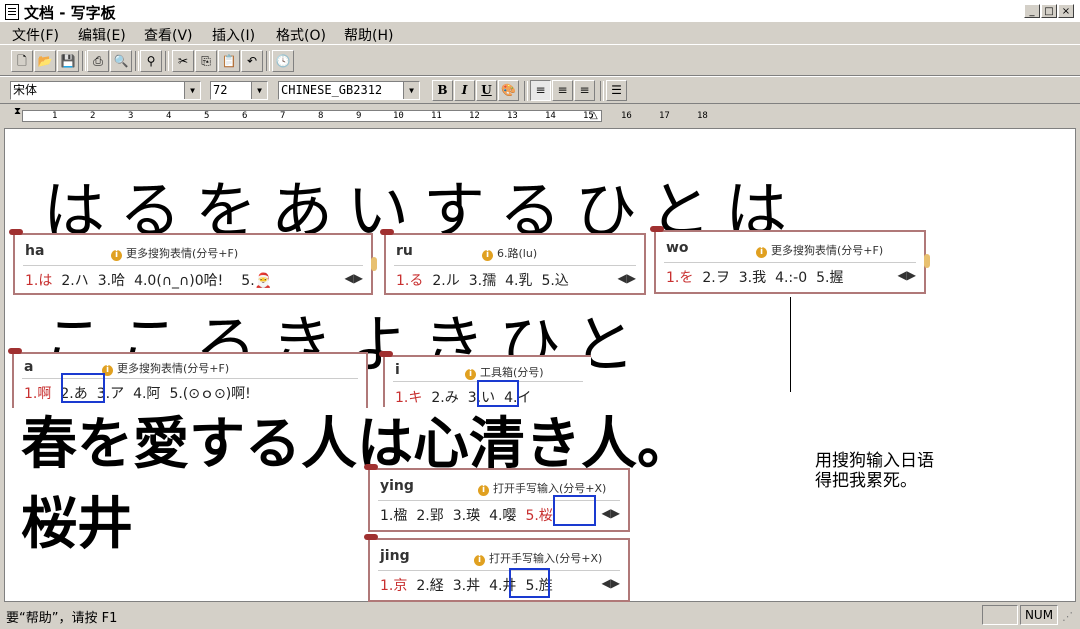 This screenshot has height=629, width=1080. I want to click on datetime-icon: 🕓, so click(283, 61).